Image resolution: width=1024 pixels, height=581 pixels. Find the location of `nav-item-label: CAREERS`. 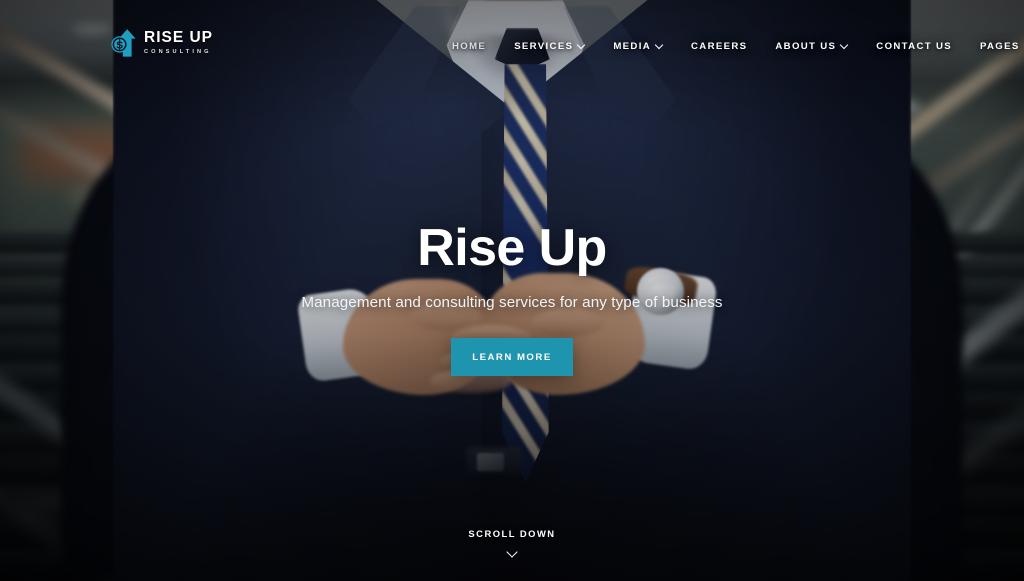

nav-item-label: CAREERS is located at coordinates (719, 46).